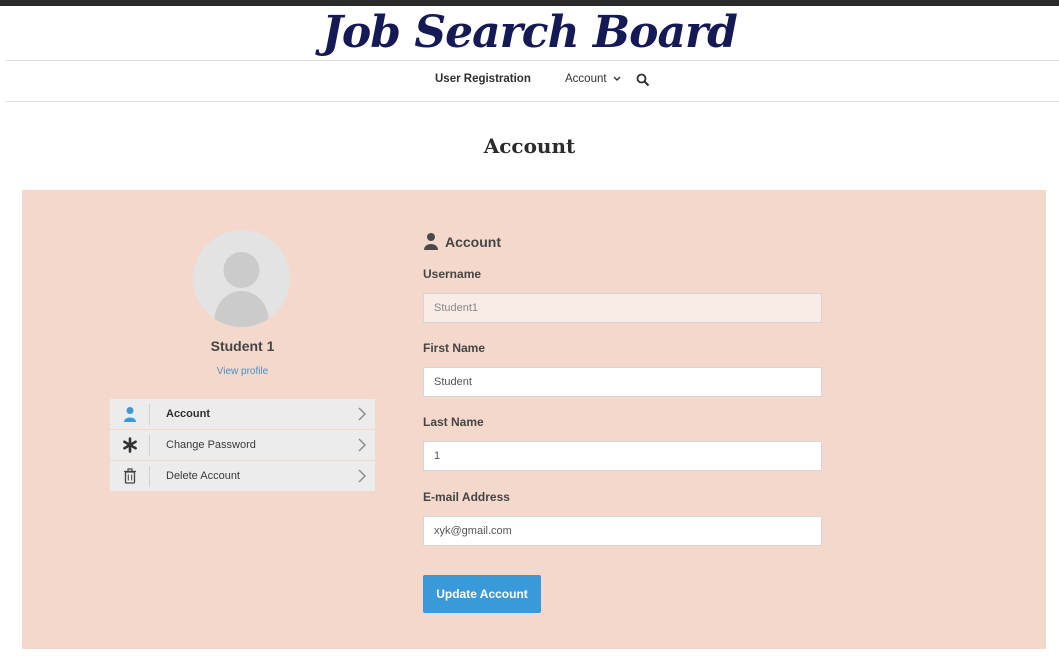  Describe the element at coordinates (529, 33) in the screenshot. I see `site-title: Job Search Board` at that location.